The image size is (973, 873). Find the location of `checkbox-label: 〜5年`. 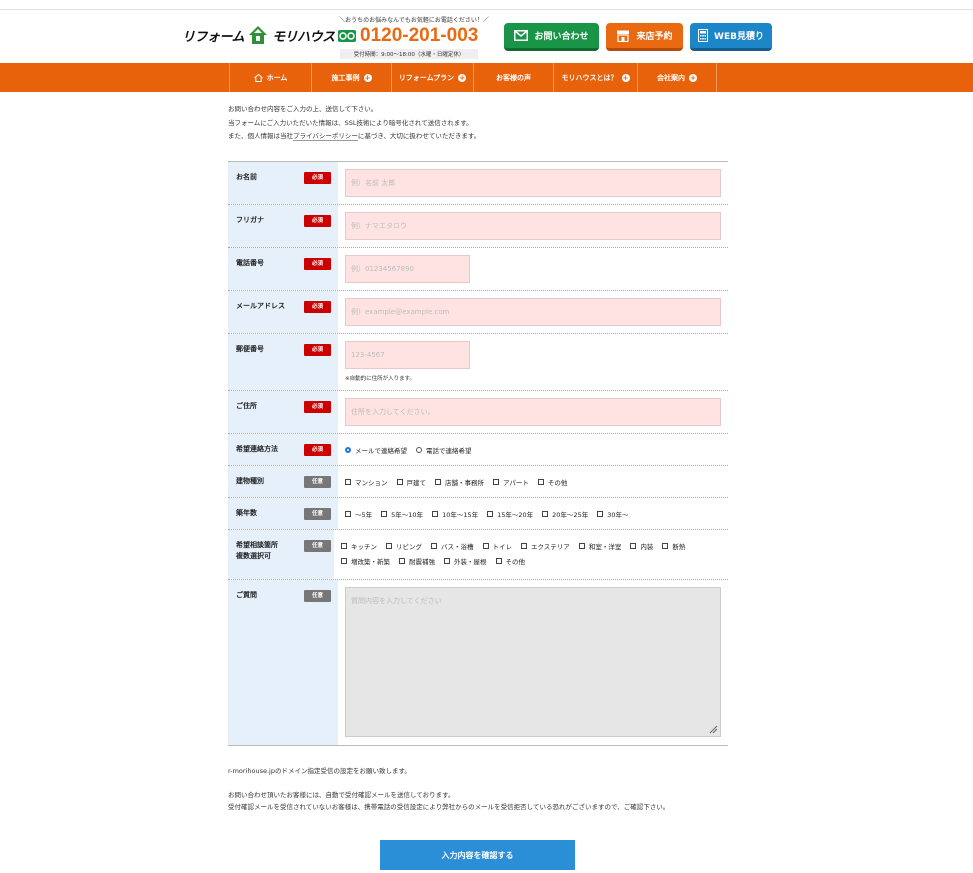

checkbox-label: 〜5年 is located at coordinates (364, 515).